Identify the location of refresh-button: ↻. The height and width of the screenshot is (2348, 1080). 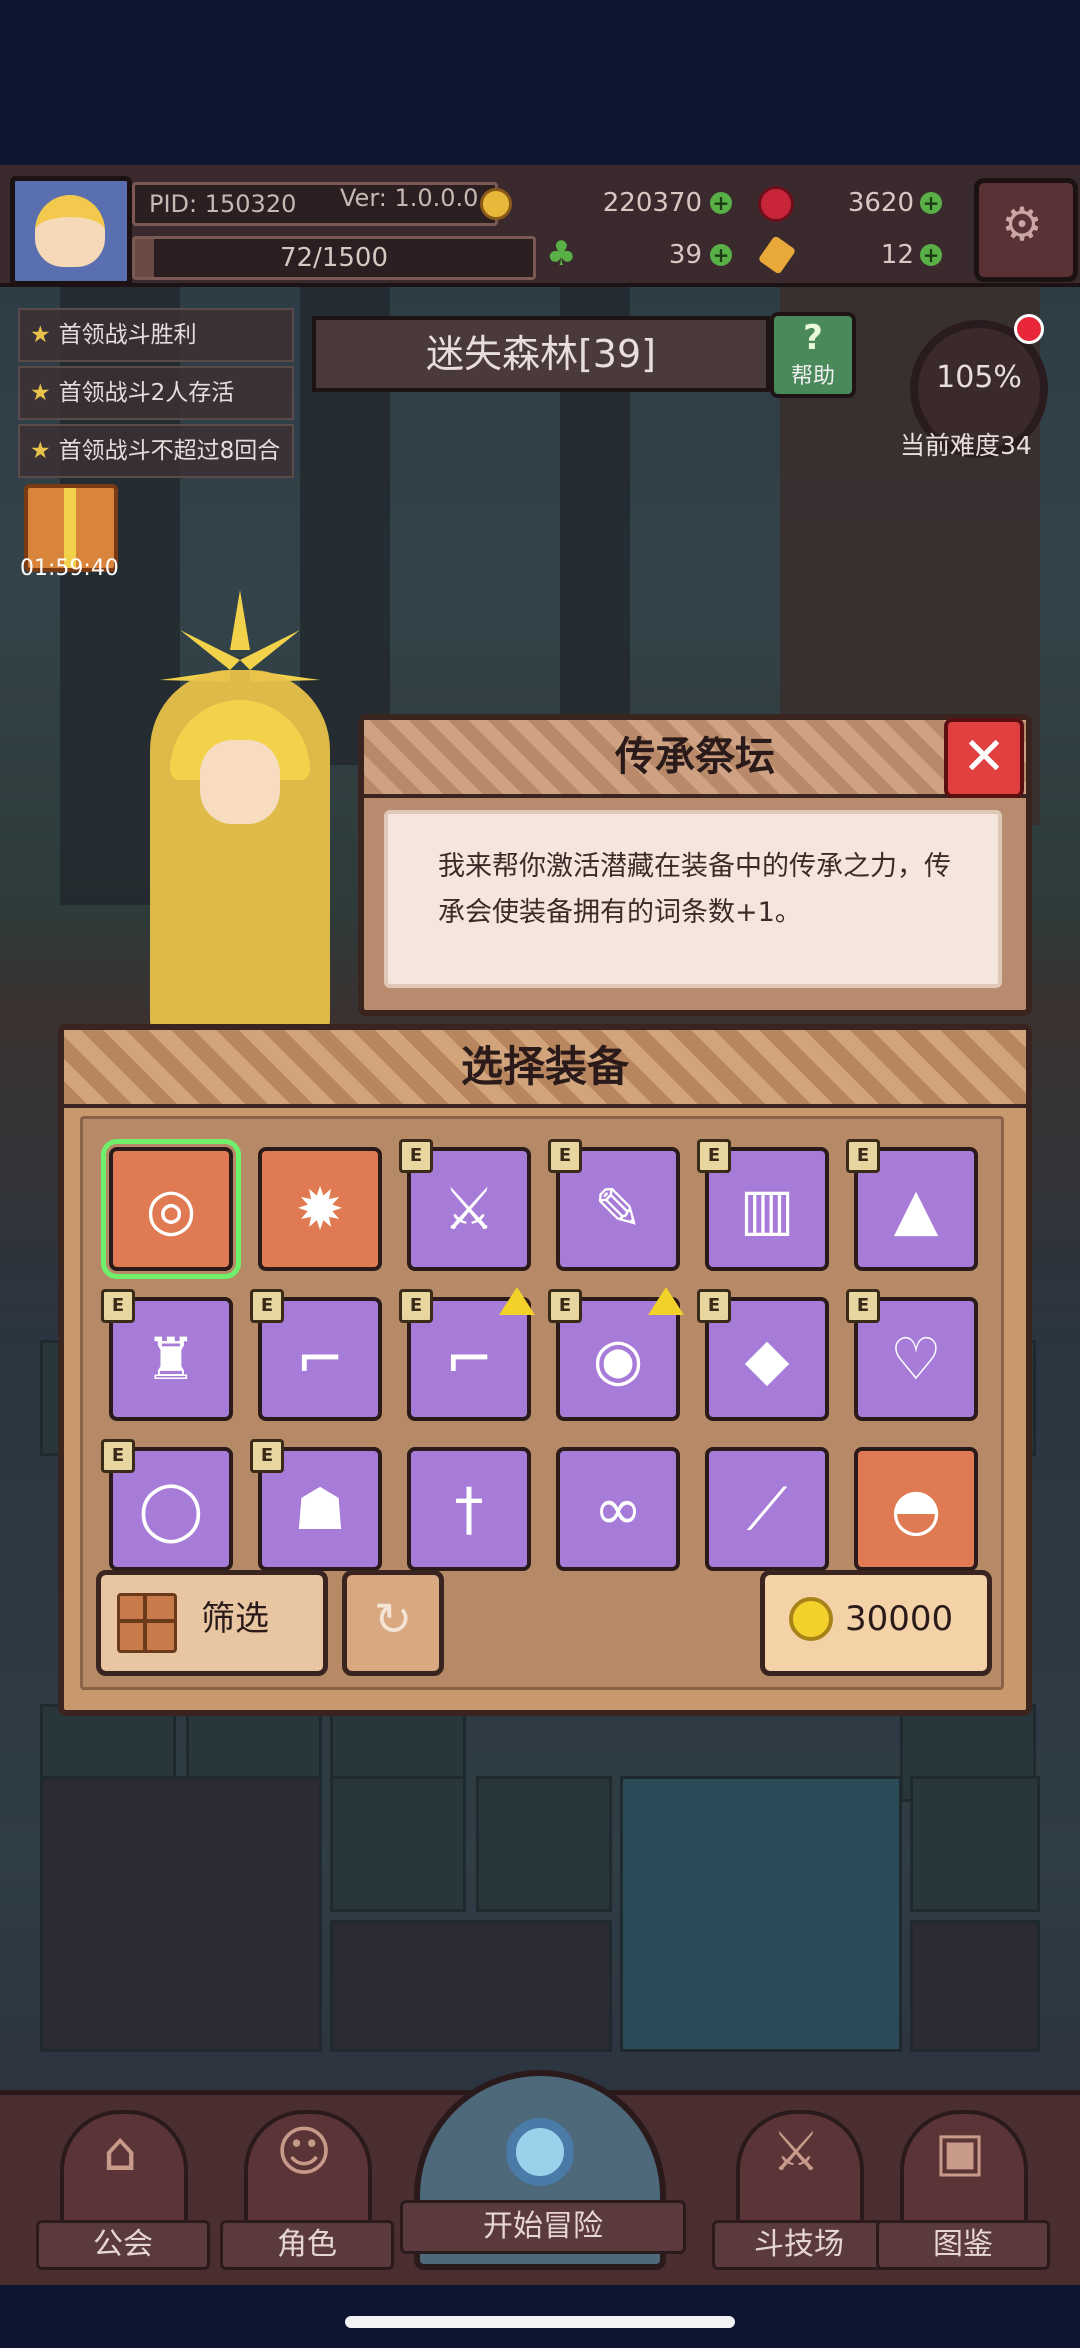
(393, 1623).